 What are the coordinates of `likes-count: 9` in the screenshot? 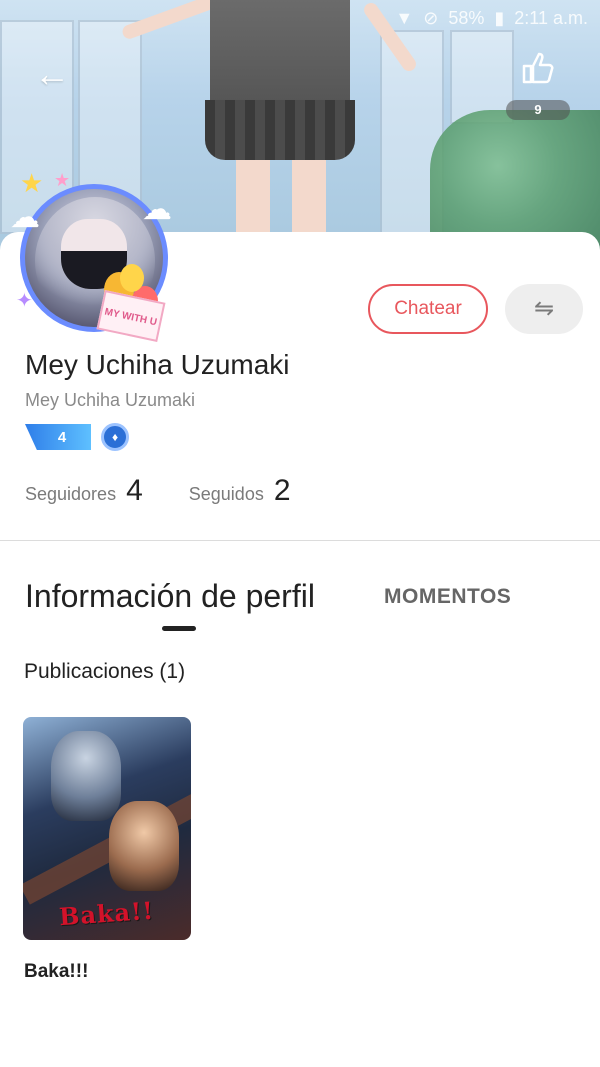 It's located at (538, 110).